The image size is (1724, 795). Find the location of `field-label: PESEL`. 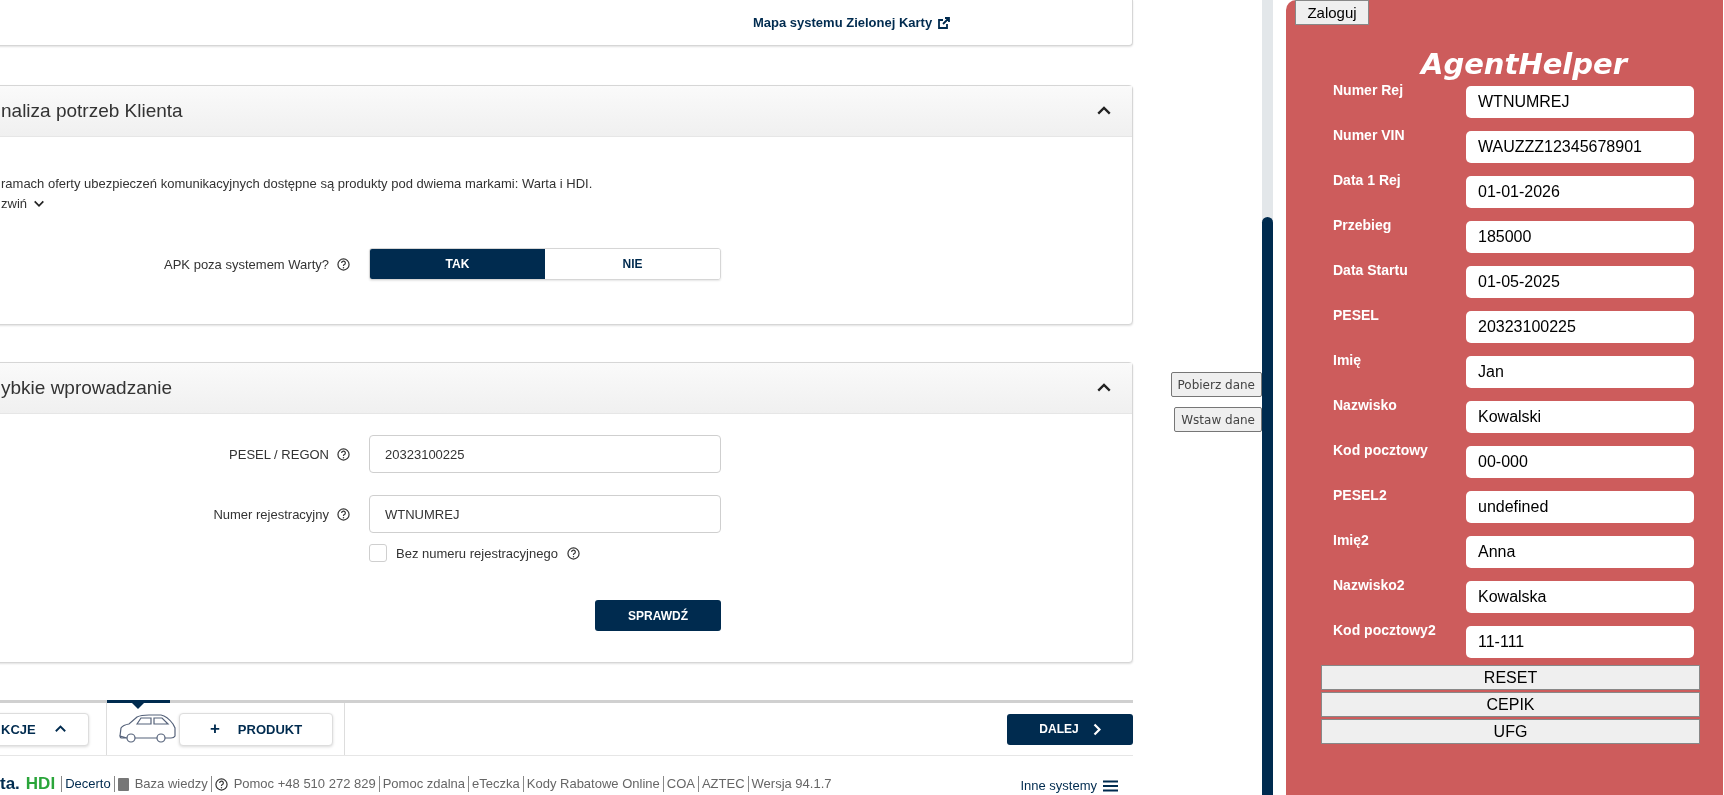

field-label: PESEL is located at coordinates (1356, 316).